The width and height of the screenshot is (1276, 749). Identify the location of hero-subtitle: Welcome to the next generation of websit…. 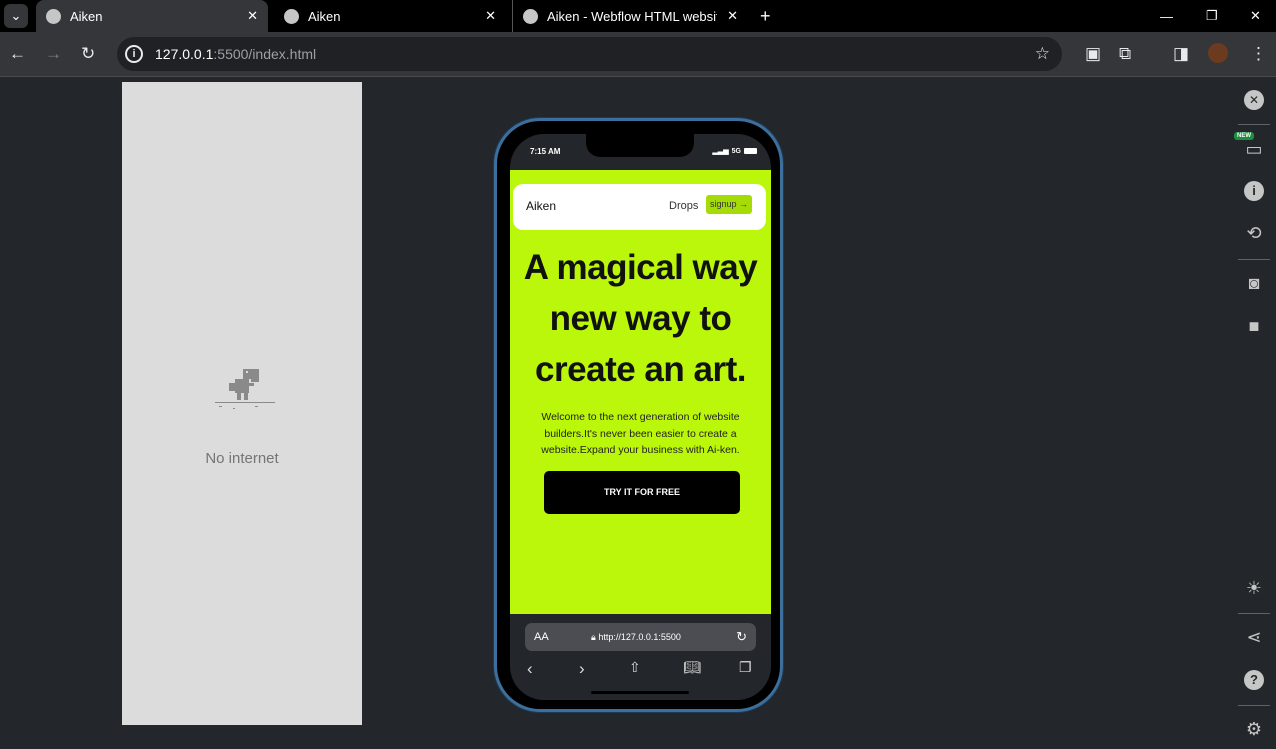
(640, 433).